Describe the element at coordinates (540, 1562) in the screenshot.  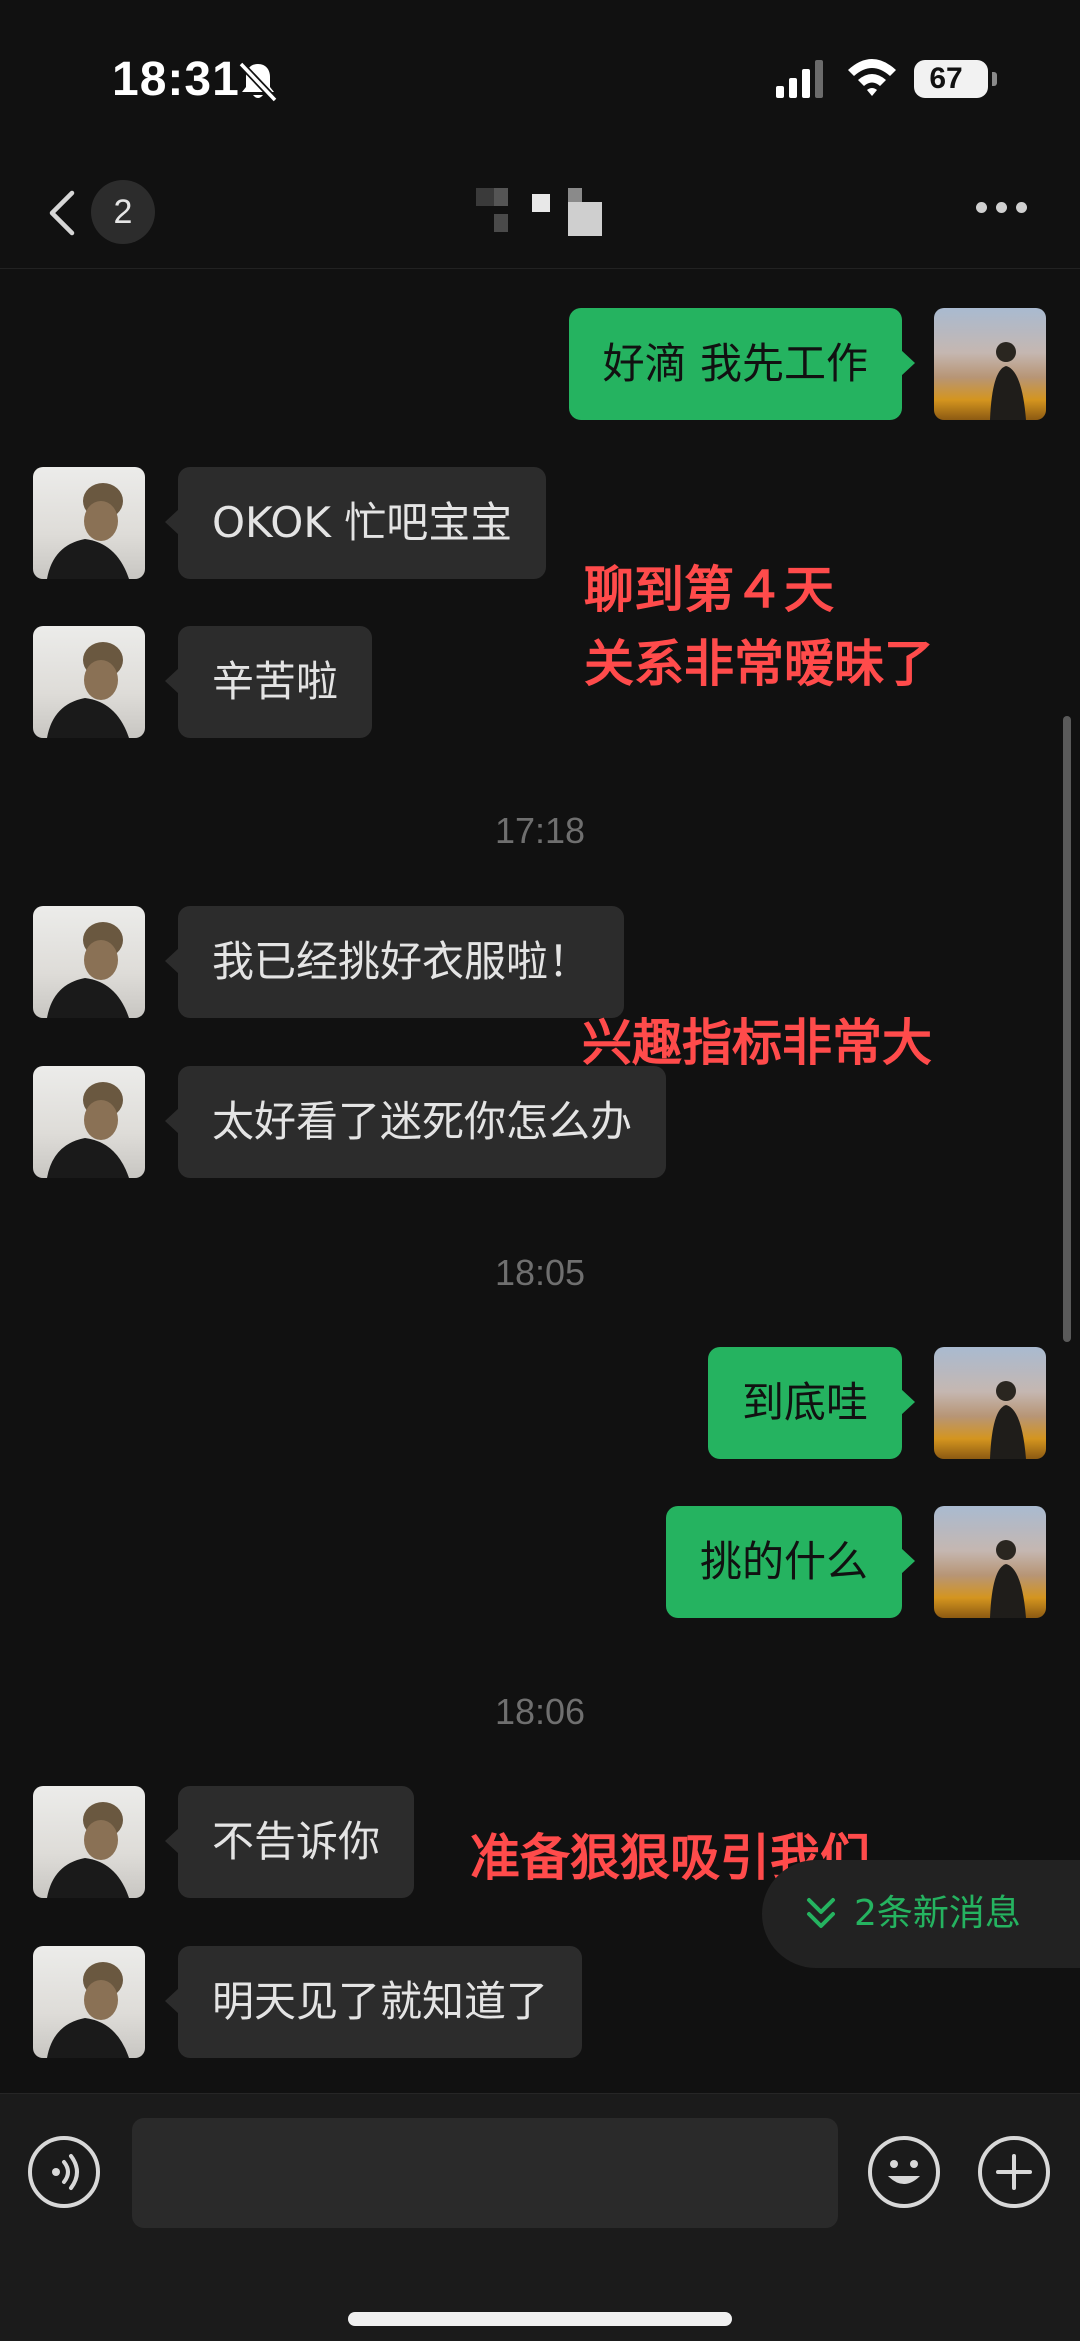
I see `message-row-outgoing: 挑的什么` at that location.